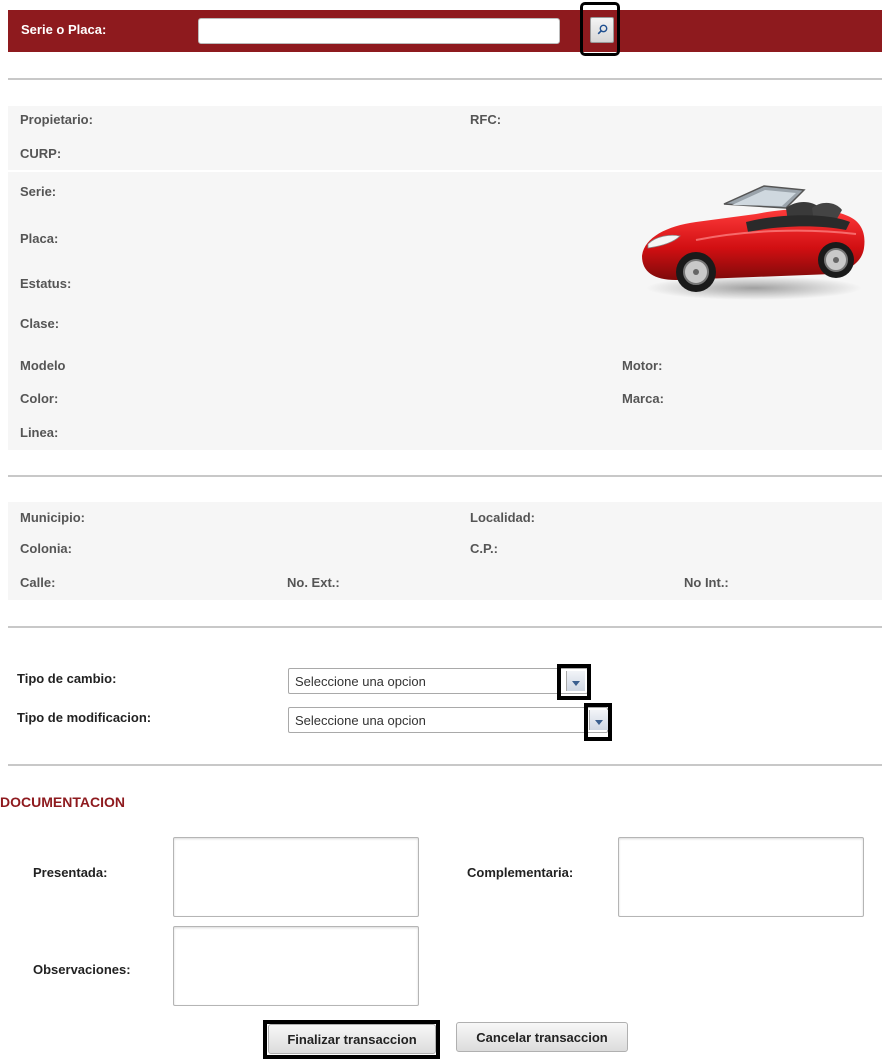 This screenshot has height=1059, width=882. I want to click on observaciones-textarea, so click(296, 966).